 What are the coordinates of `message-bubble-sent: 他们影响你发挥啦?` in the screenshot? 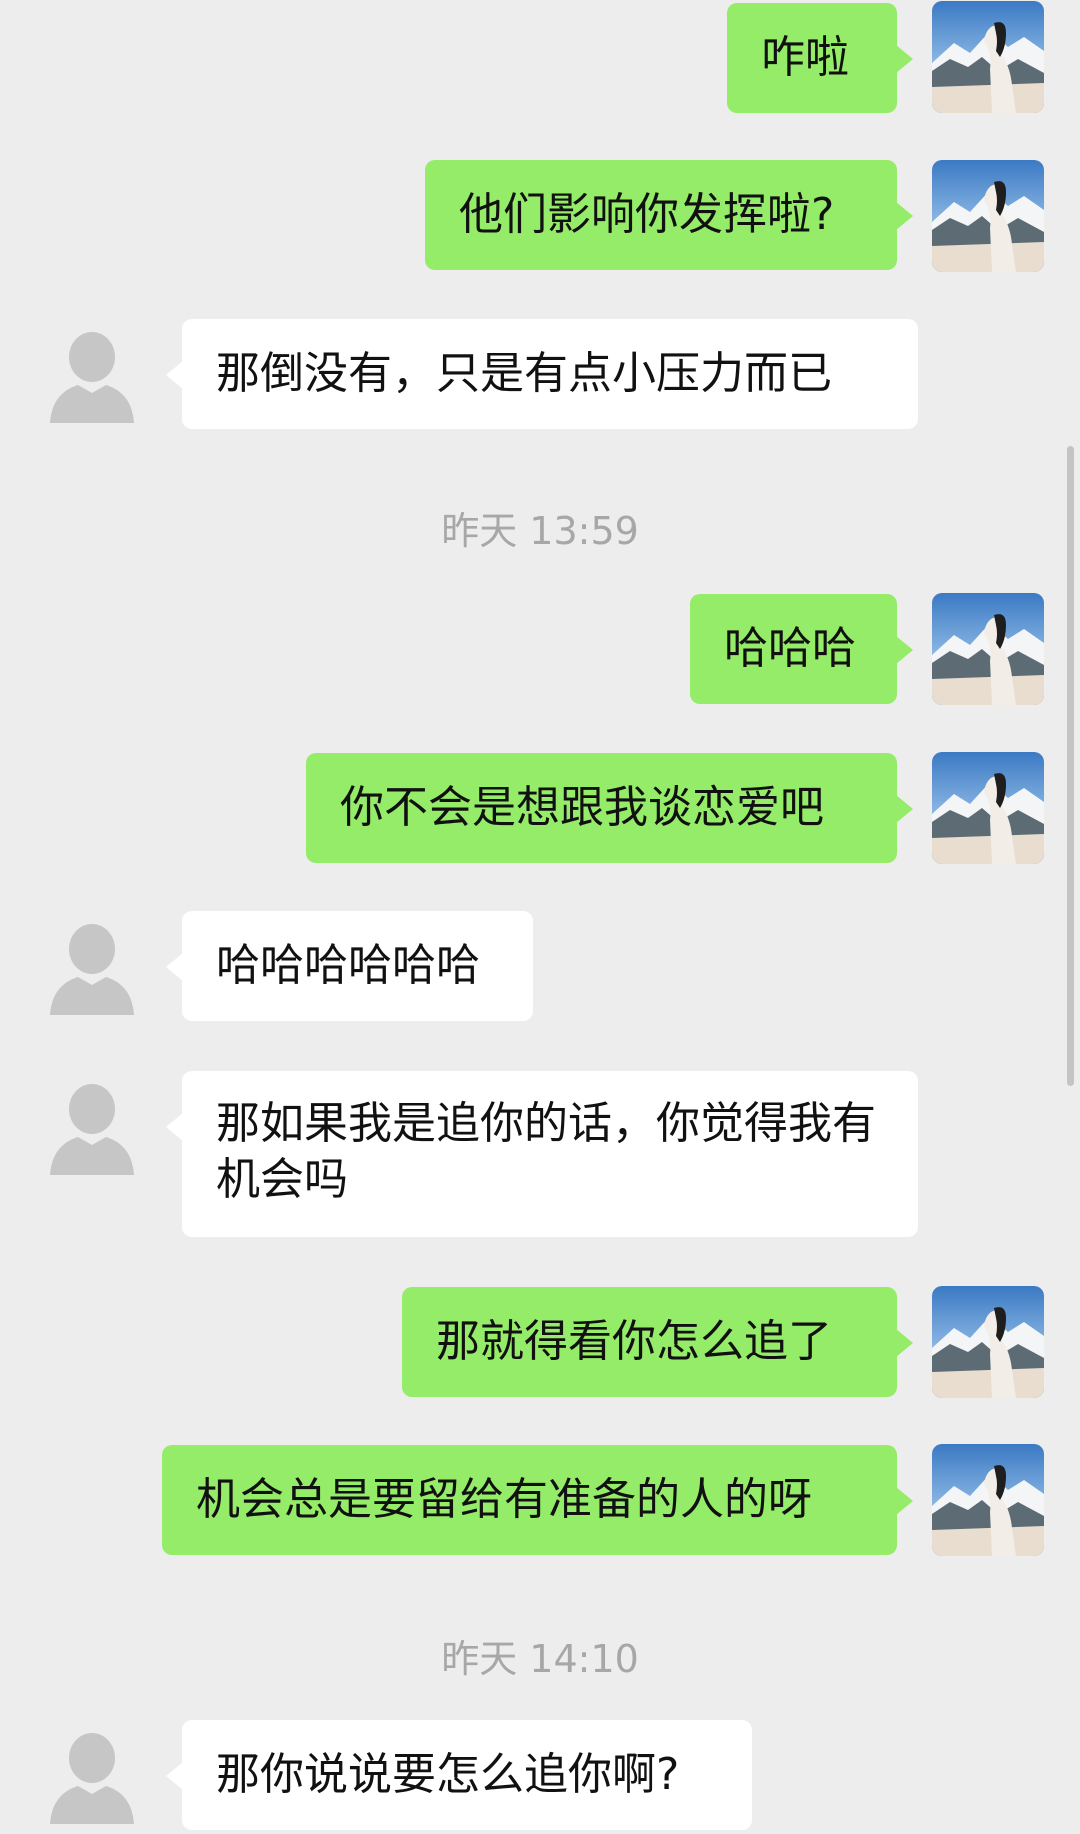 It's located at (669, 215).